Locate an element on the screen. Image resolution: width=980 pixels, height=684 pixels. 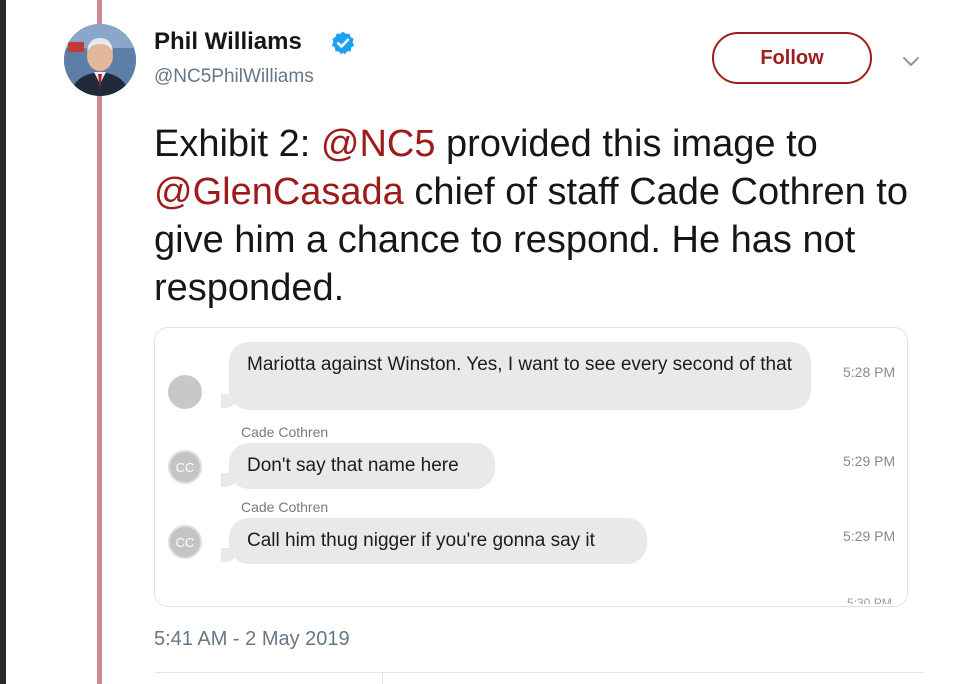
divider is located at coordinates (539, 672).